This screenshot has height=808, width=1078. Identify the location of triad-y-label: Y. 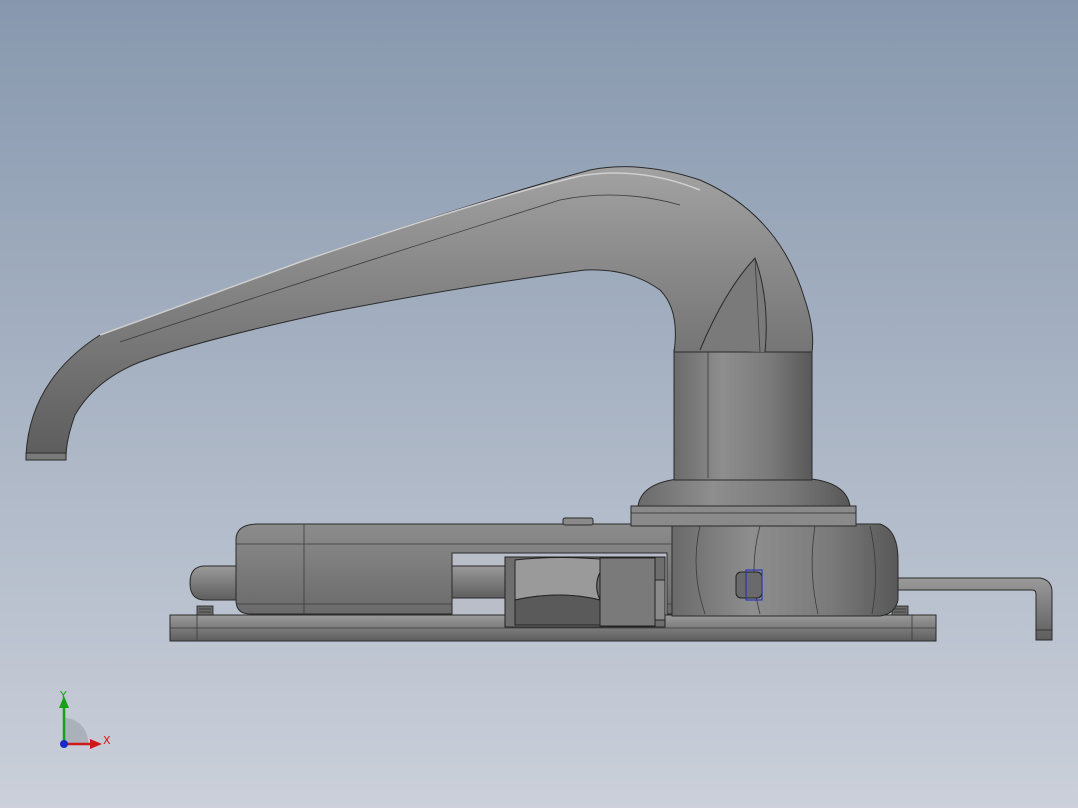
(63, 695).